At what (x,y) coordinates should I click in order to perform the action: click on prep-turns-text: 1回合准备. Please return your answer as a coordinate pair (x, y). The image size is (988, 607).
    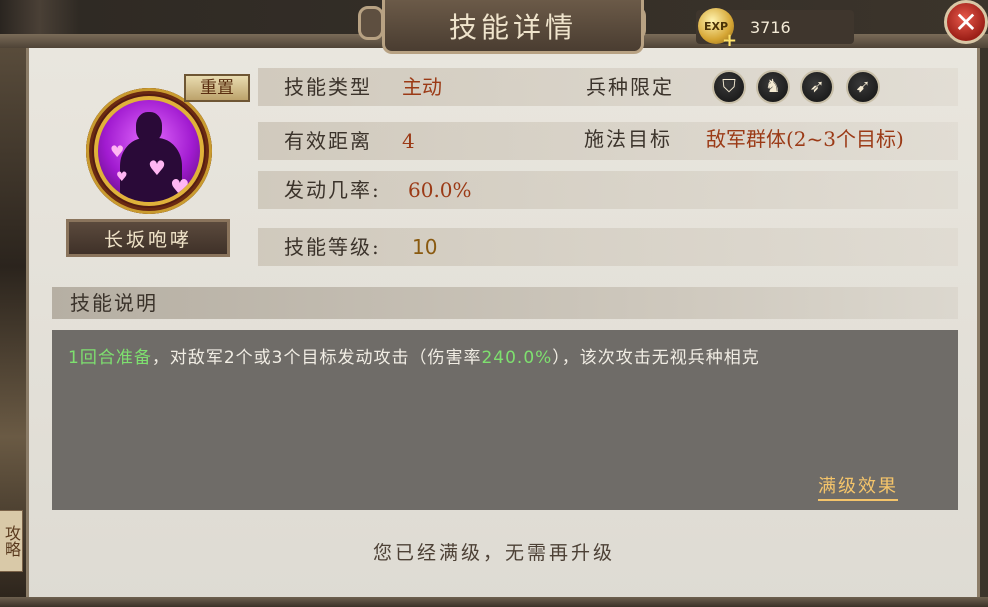
    Looking at the image, I should click on (110, 358).